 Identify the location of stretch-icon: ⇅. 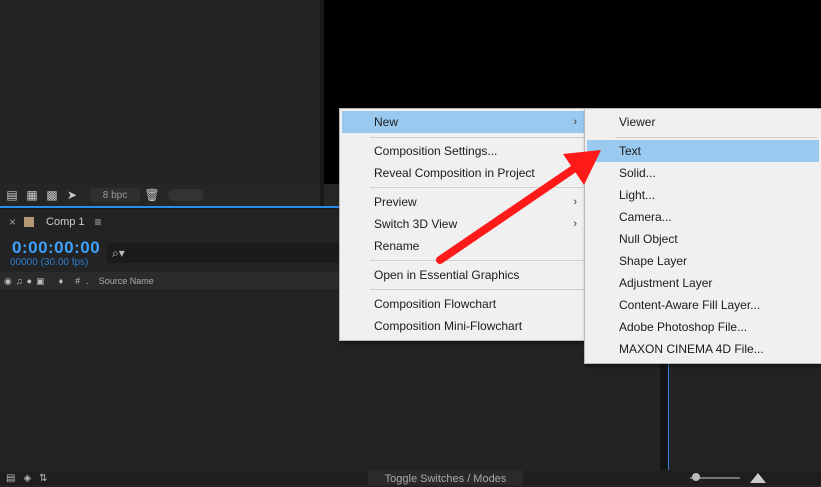
(43, 478).